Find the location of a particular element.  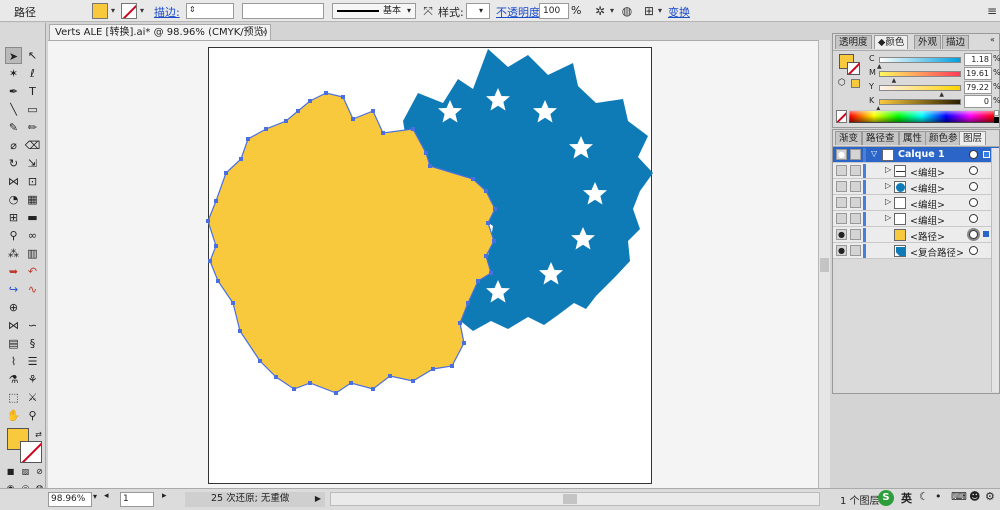

stroke-color-box is located at coordinates (31, 452).